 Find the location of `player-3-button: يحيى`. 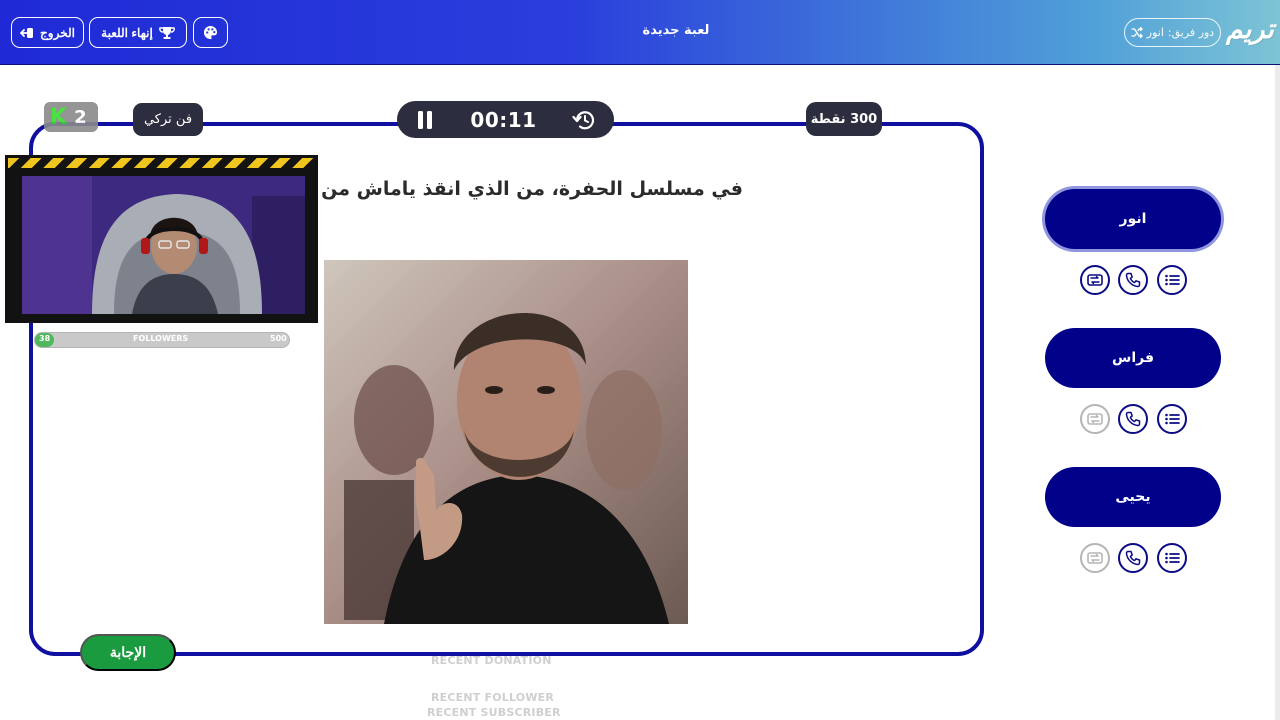

player-3-button: يحيى is located at coordinates (1133, 497).